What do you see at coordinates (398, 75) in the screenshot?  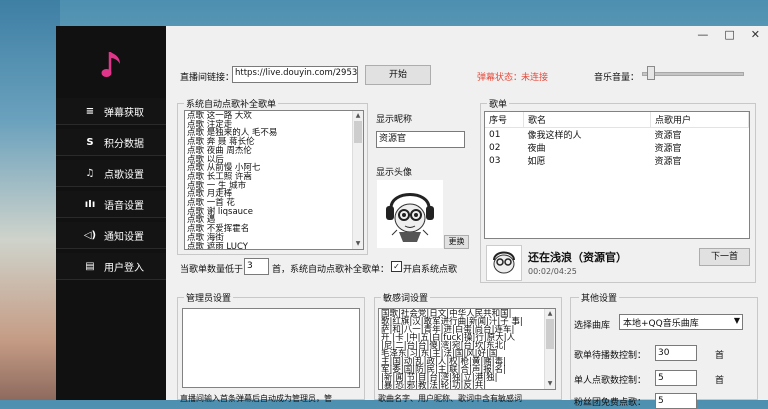 I see `start-button: 开始` at bounding box center [398, 75].